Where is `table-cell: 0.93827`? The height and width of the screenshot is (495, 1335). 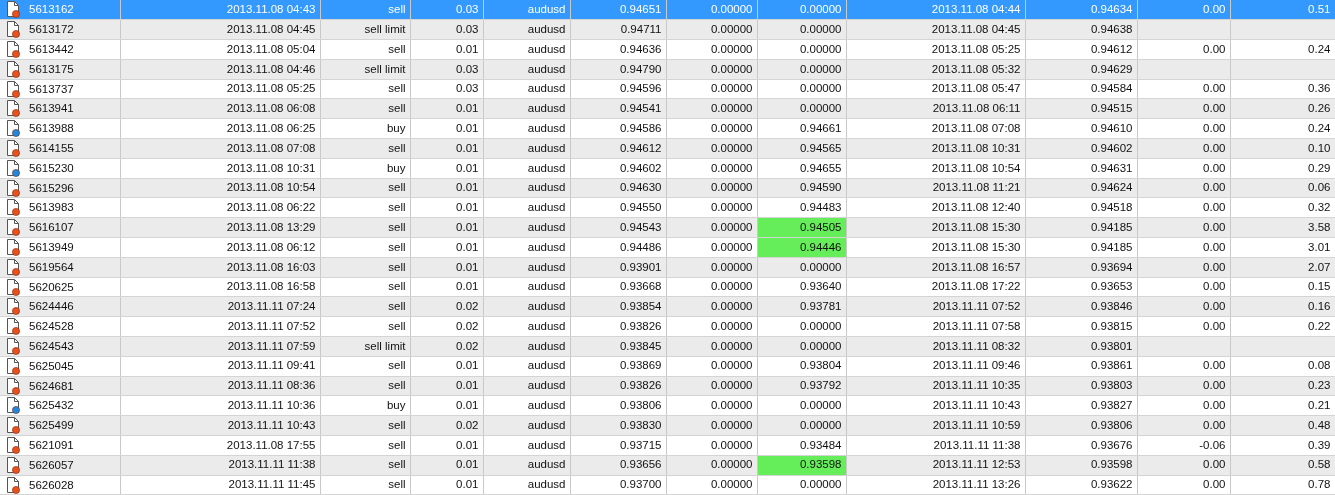 table-cell: 0.93827 is located at coordinates (1081, 405).